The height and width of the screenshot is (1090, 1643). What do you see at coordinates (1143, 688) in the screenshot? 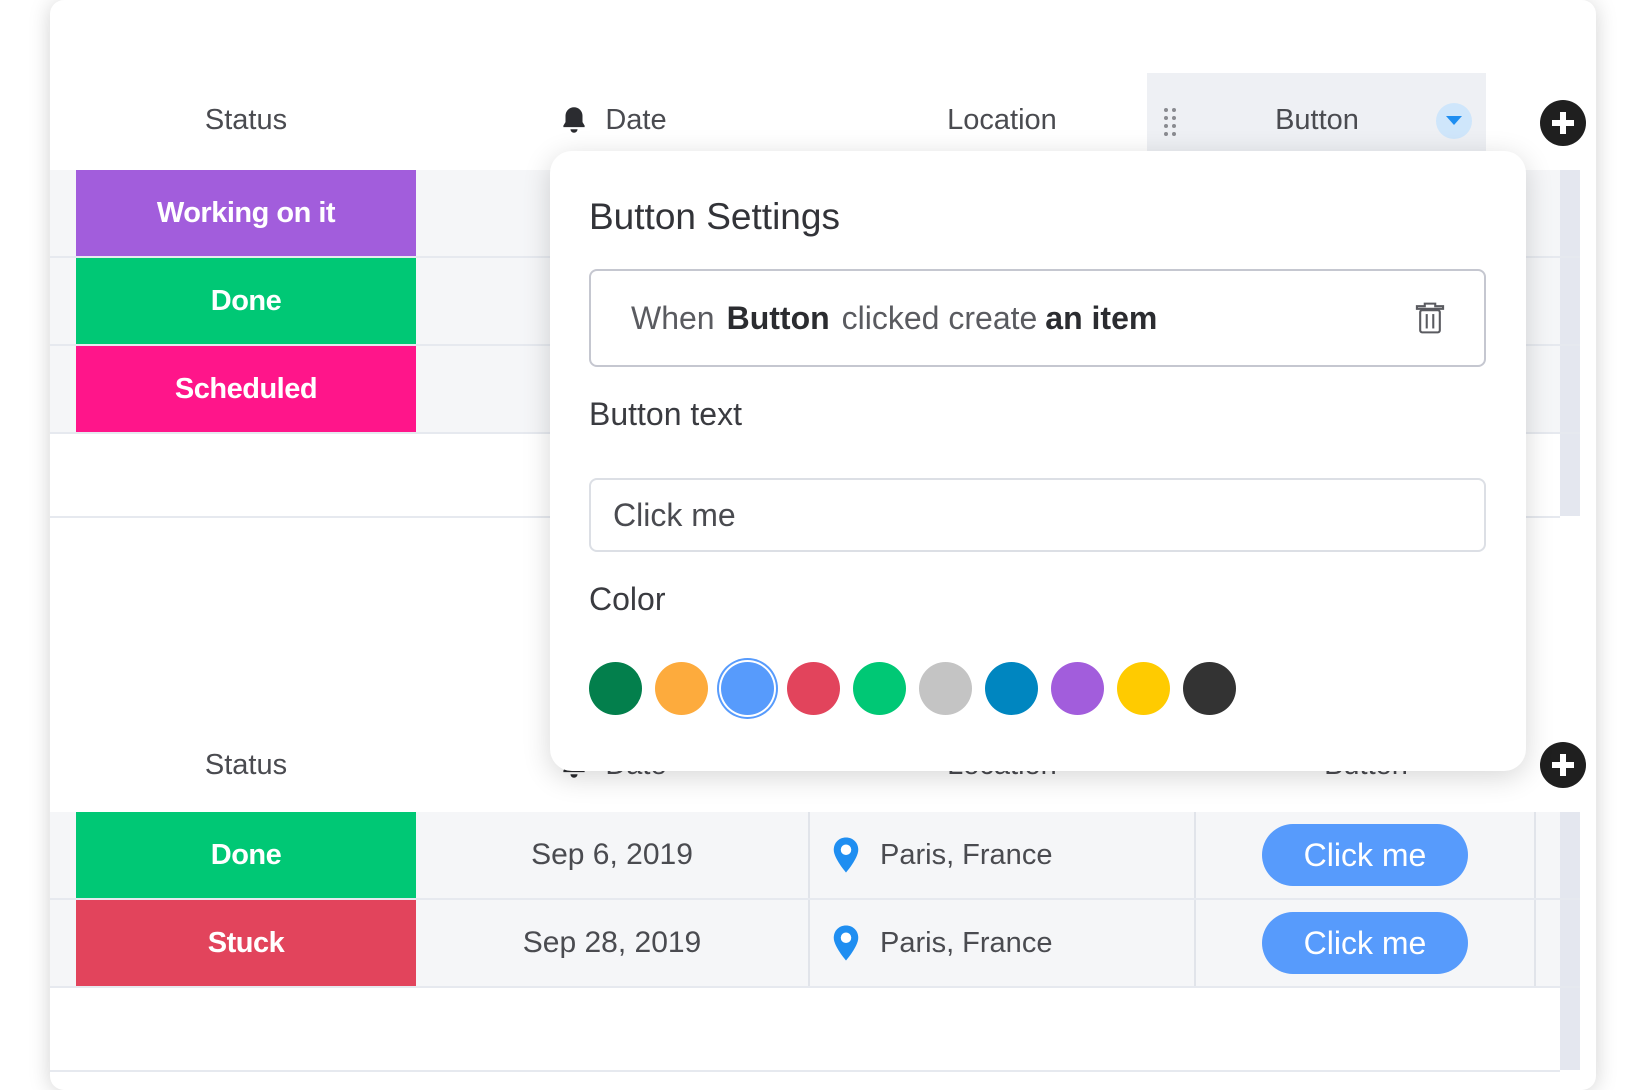
I see `color-swatch-yellow` at bounding box center [1143, 688].